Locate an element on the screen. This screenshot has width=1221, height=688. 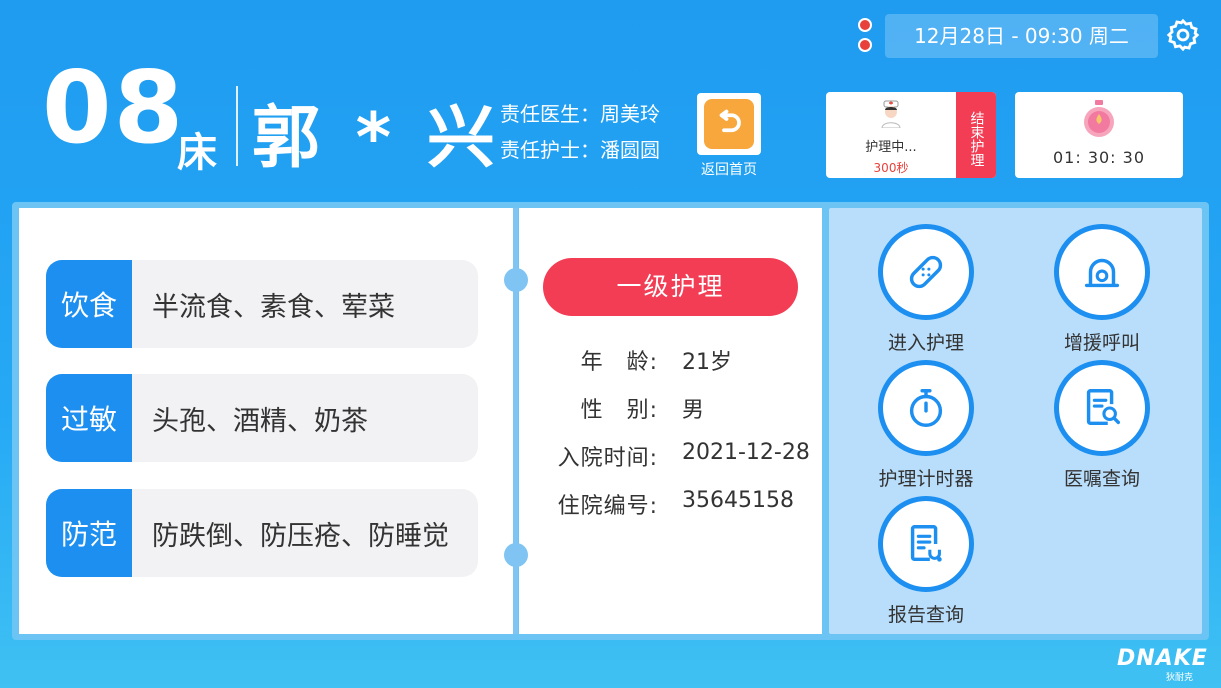
gender-key: 性 别: is located at coordinates (619, 410).